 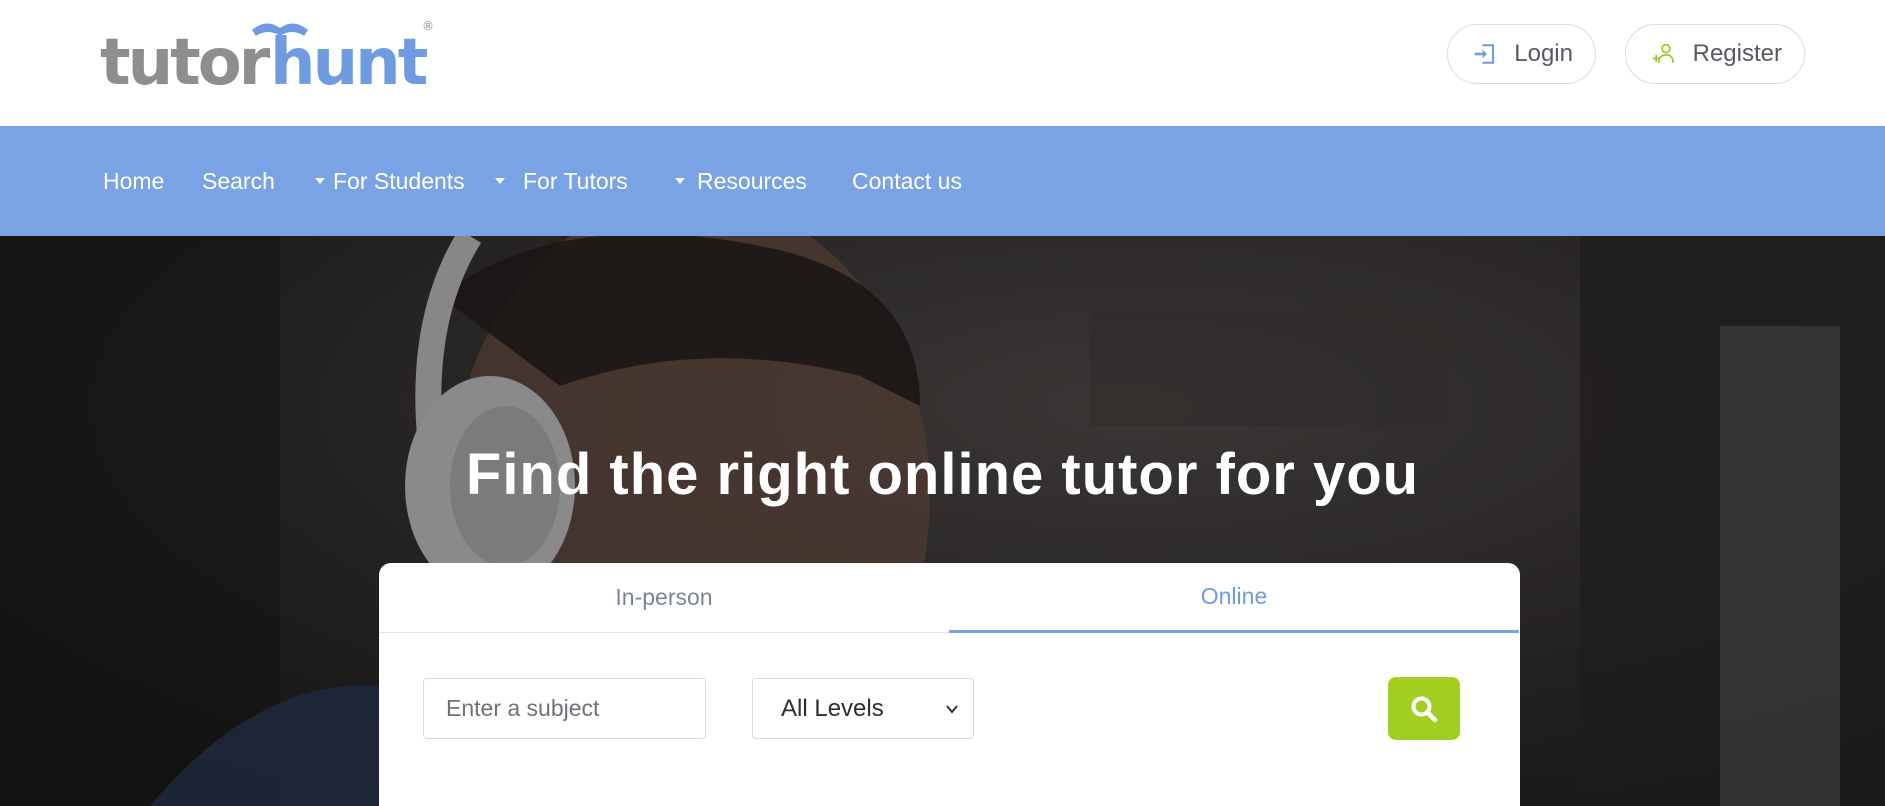 I want to click on subject-input, so click(x=564, y=708).